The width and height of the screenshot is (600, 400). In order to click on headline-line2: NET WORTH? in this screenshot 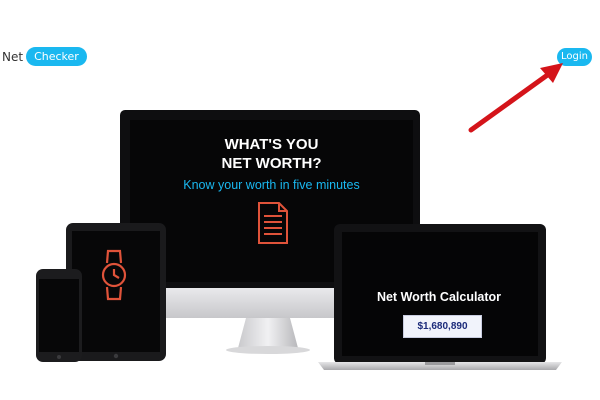, I will do `click(271, 163)`.